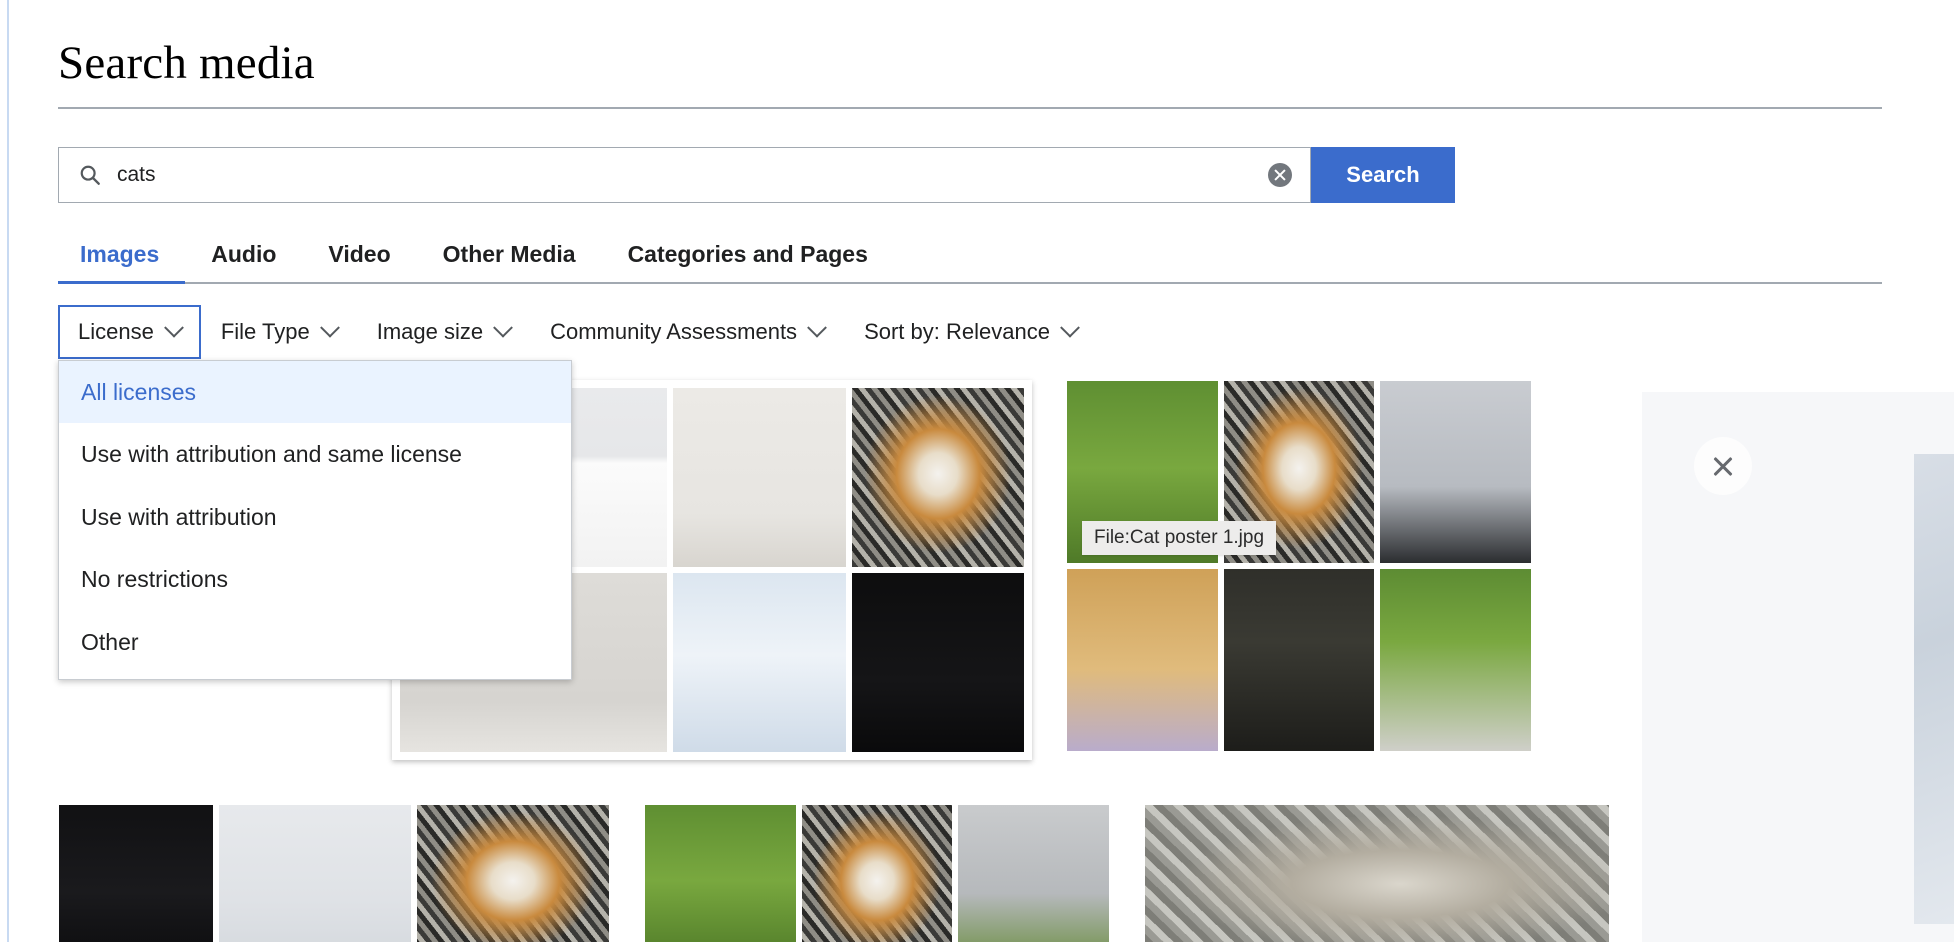  I want to click on results-row, so click(850, 864).